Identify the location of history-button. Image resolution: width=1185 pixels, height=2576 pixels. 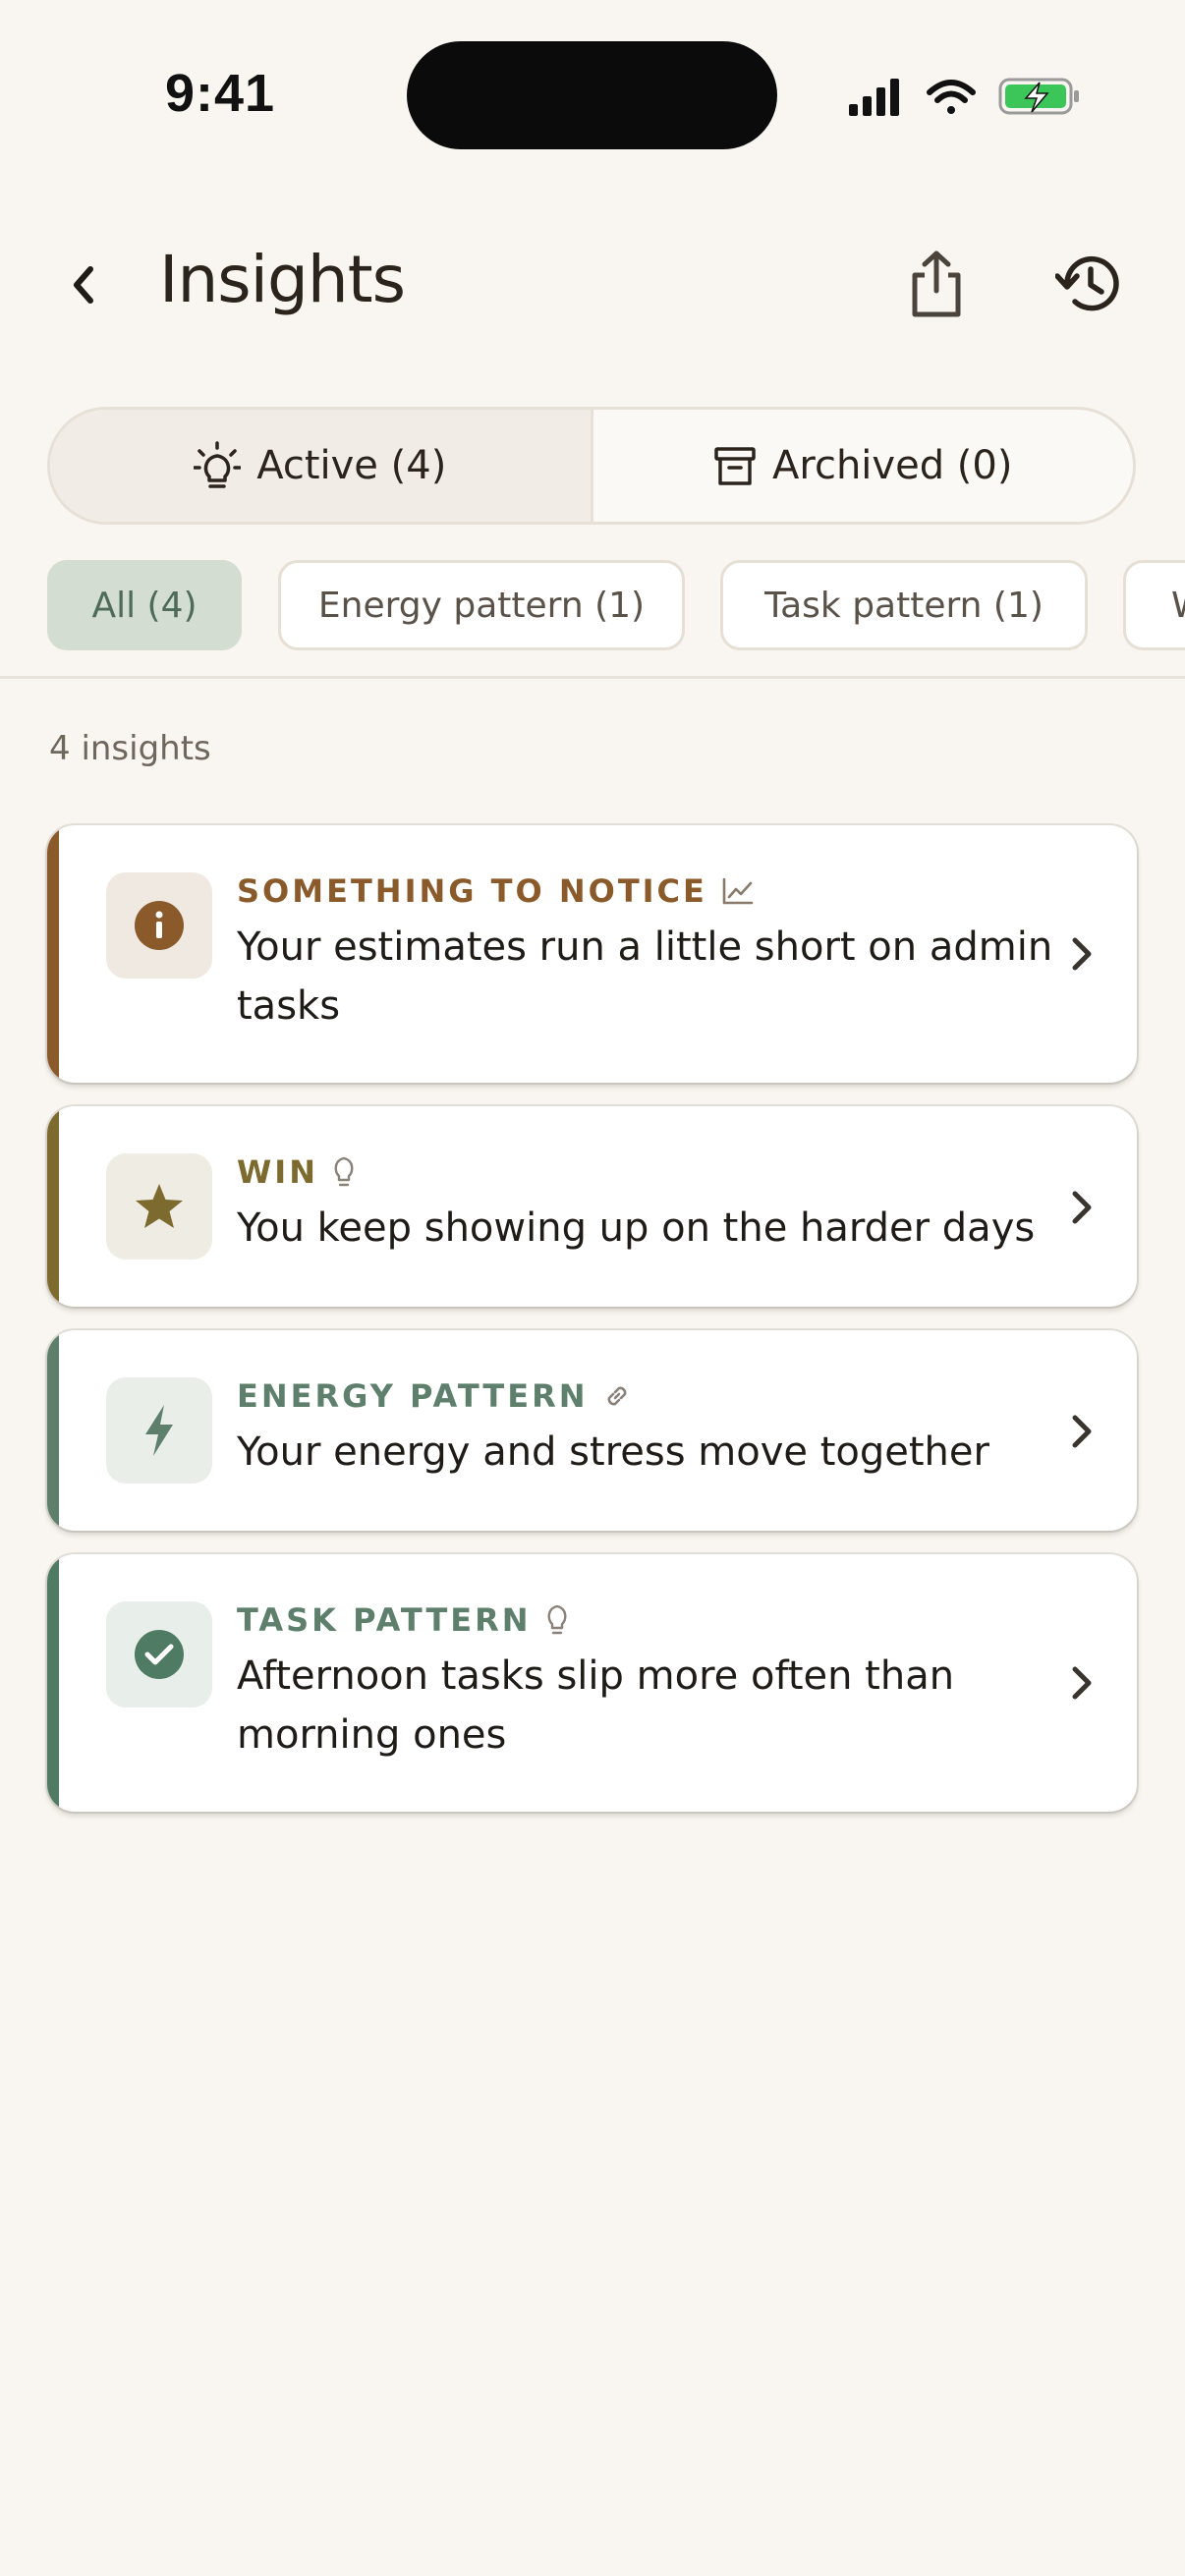
(1089, 284).